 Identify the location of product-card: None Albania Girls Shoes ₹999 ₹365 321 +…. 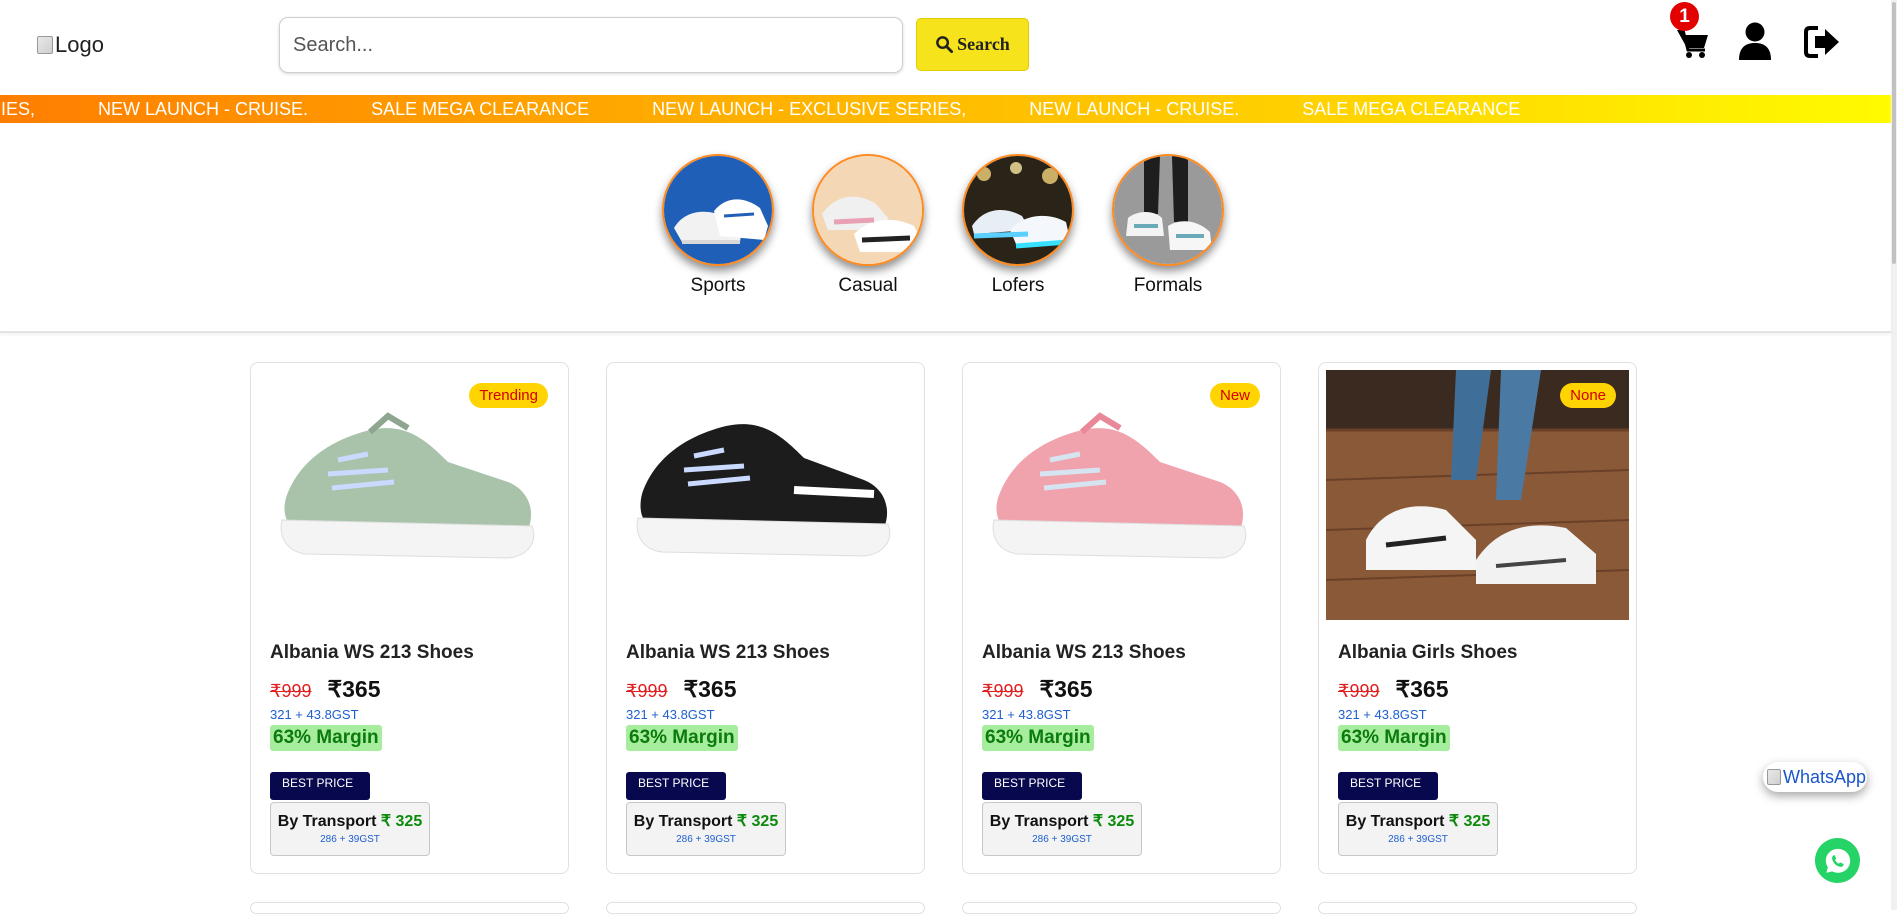
(1477, 618).